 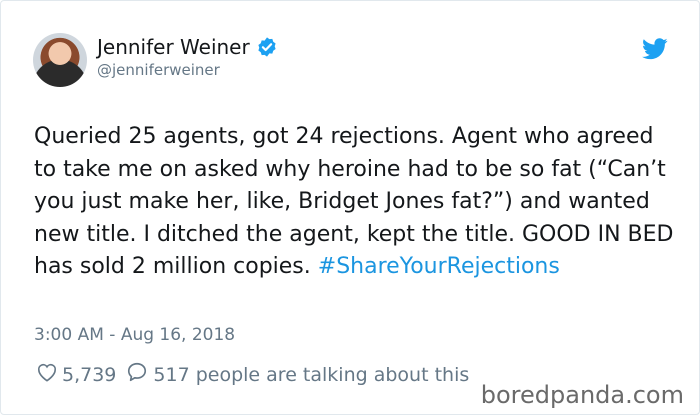 I want to click on conversation-count: 517 people are talking about this, so click(x=311, y=375).